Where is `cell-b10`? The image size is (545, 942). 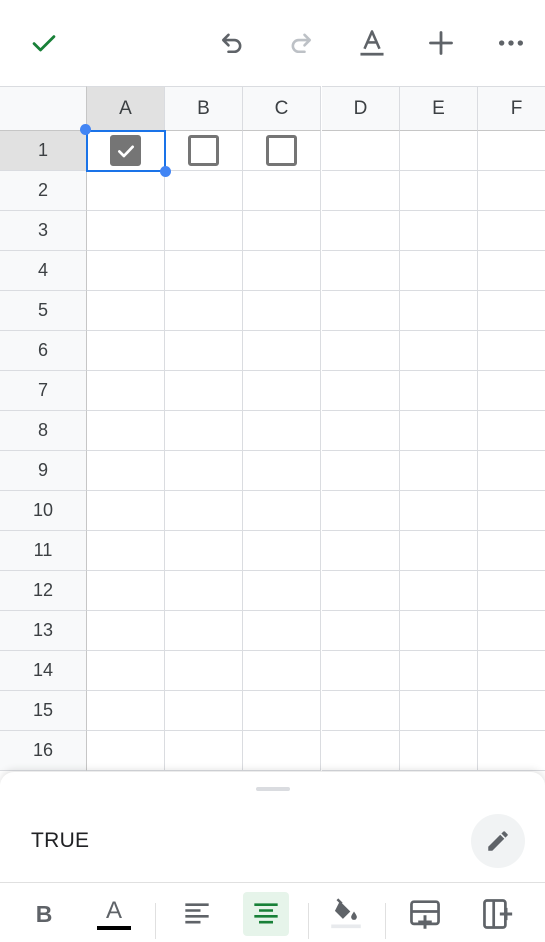
cell-b10 is located at coordinates (204, 511).